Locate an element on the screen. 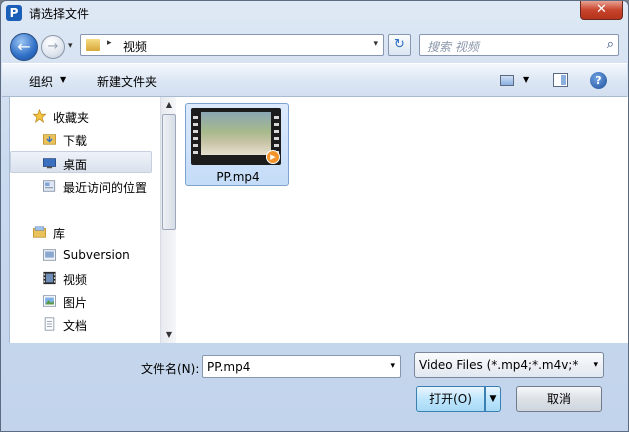  sidebar-item-recent-places: 最近访问的位置 is located at coordinates (81, 186).